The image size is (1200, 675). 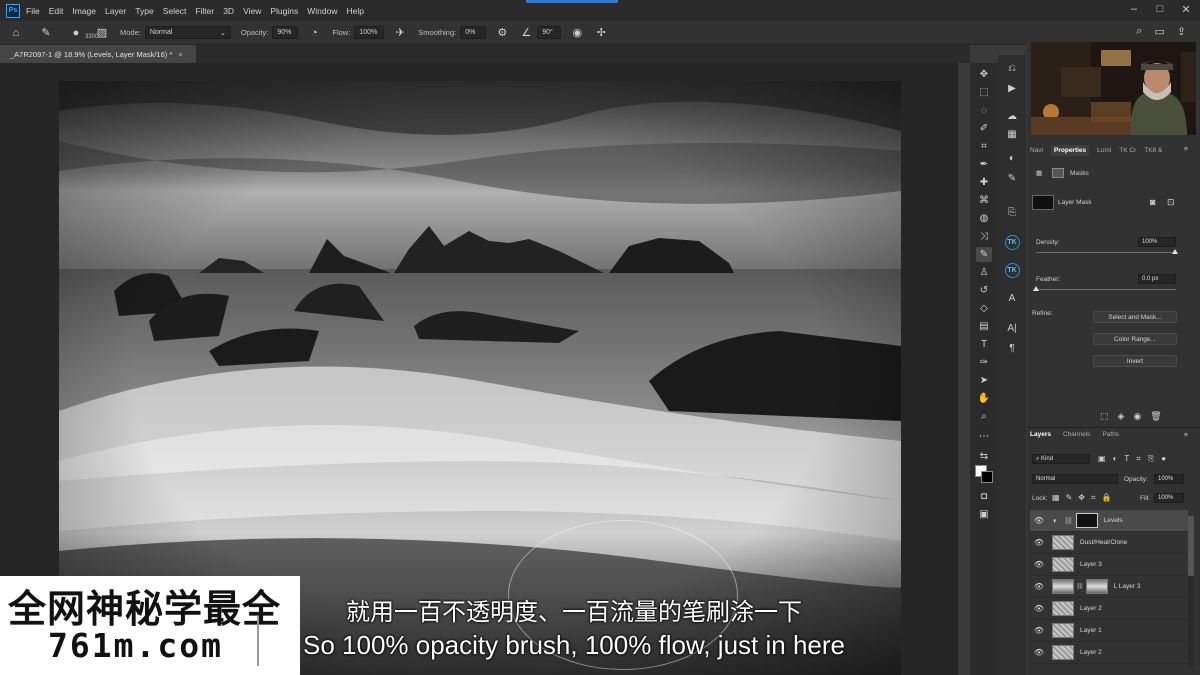 I want to click on swatches-panel-icon: ▦, so click(x=1012, y=134).